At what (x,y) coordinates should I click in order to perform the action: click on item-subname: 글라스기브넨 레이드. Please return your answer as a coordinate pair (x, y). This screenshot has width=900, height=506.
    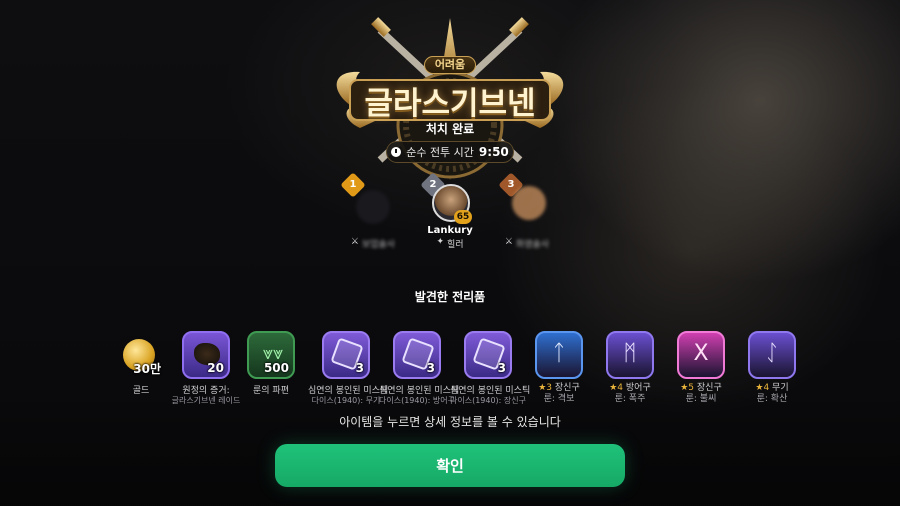
    Looking at the image, I should click on (206, 400).